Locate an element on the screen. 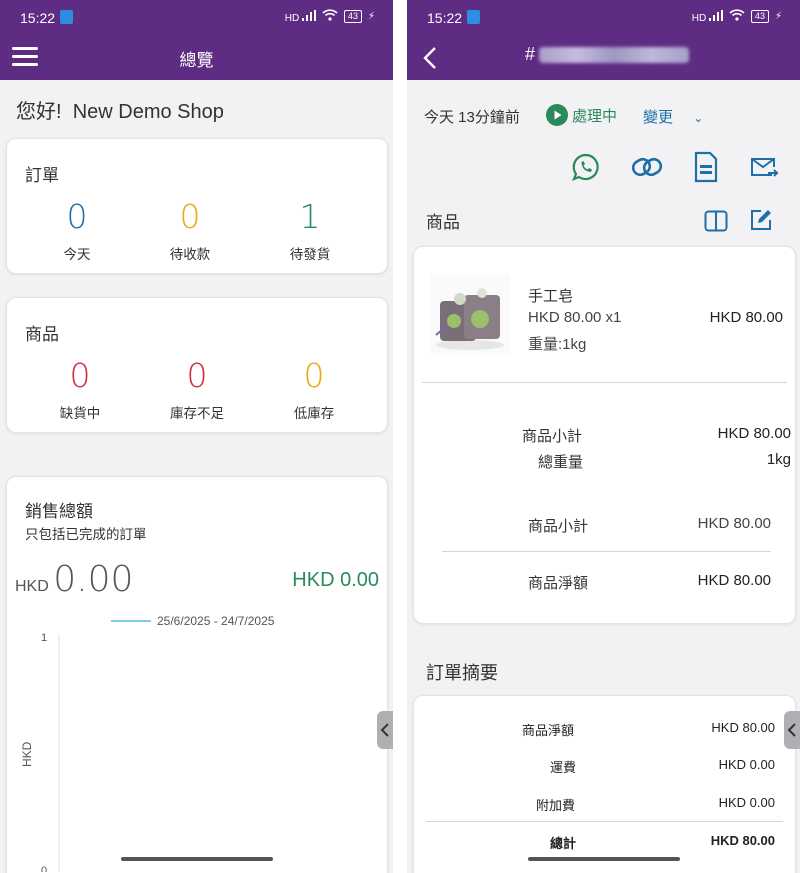 The height and width of the screenshot is (873, 800). summary-net-value: HKD 80.00 is located at coordinates (743, 727).